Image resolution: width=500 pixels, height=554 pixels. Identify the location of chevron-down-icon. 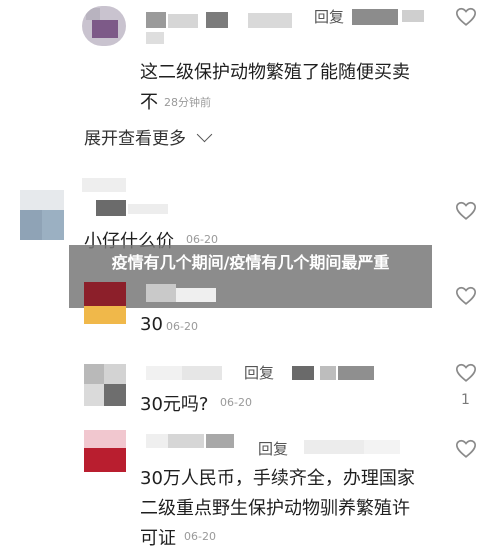
(205, 134).